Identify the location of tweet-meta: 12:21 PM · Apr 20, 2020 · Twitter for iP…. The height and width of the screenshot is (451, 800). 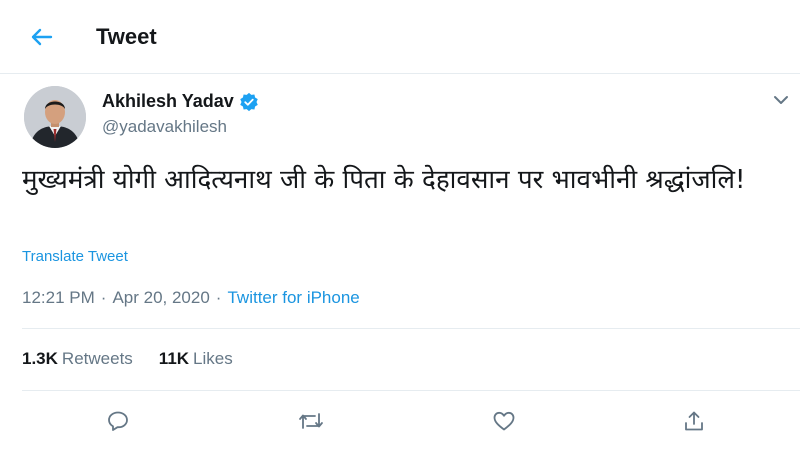
(191, 298).